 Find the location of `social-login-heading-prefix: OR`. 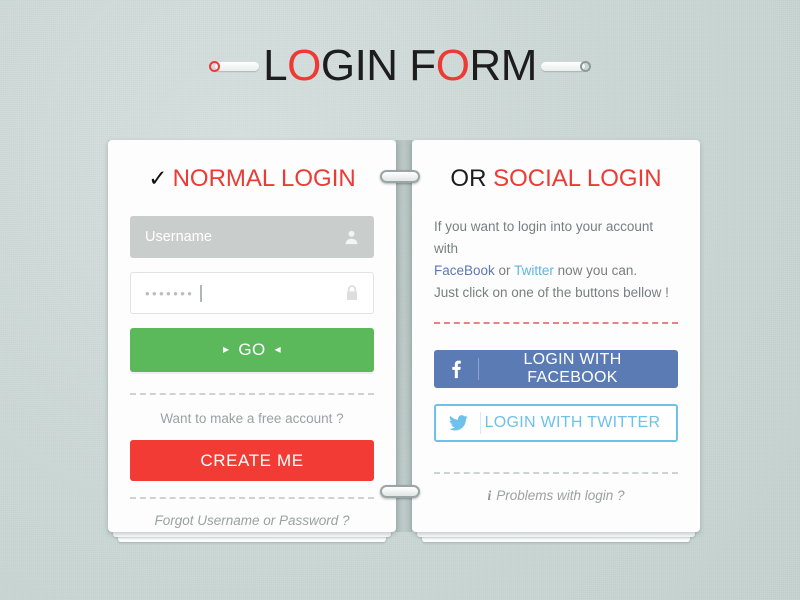

social-login-heading-prefix: OR is located at coordinates (468, 178).